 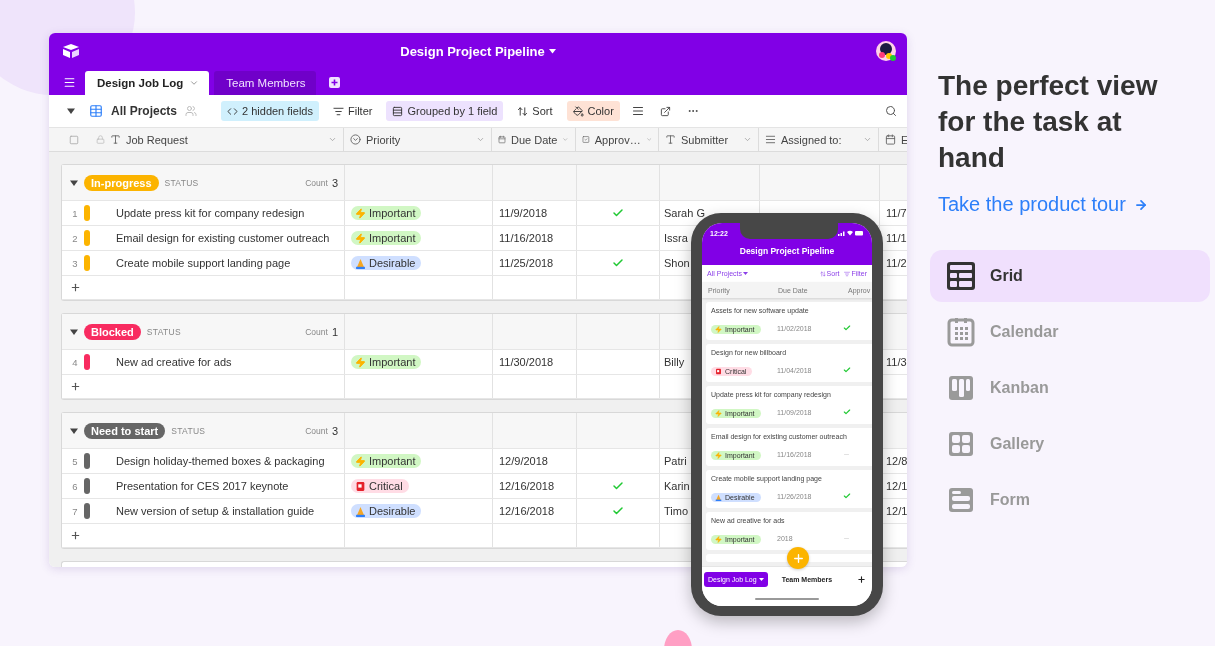 I want to click on job-request-text: Create mobile support landing page, so click(x=203, y=263).